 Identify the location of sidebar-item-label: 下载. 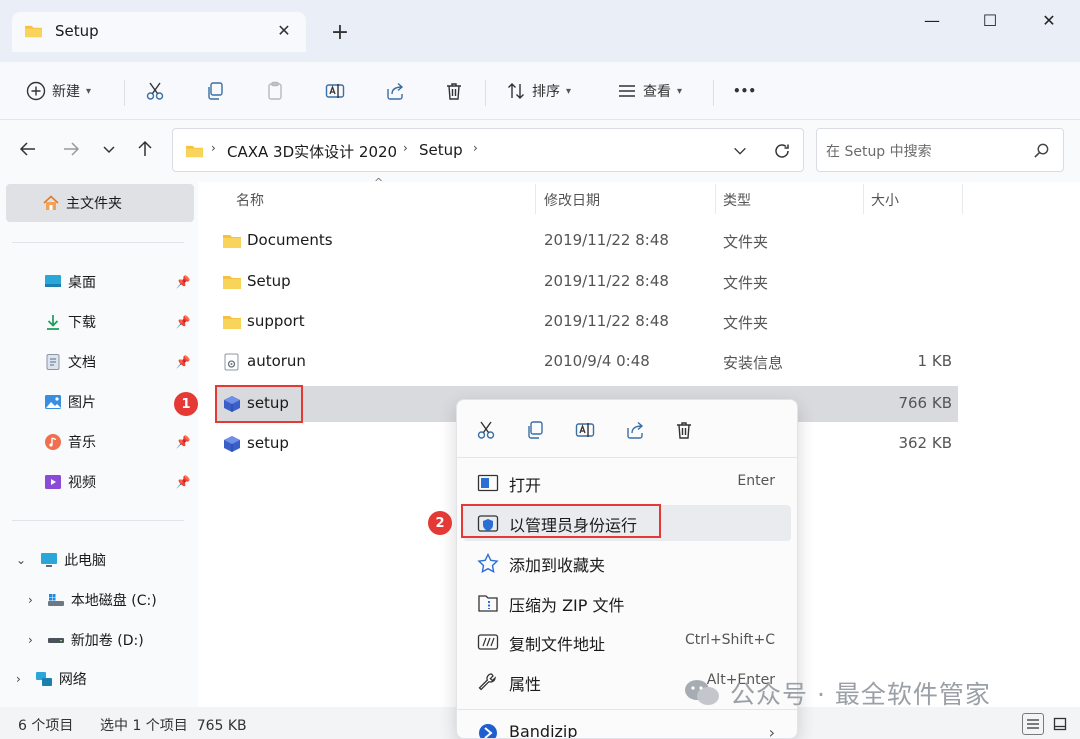
(82, 323).